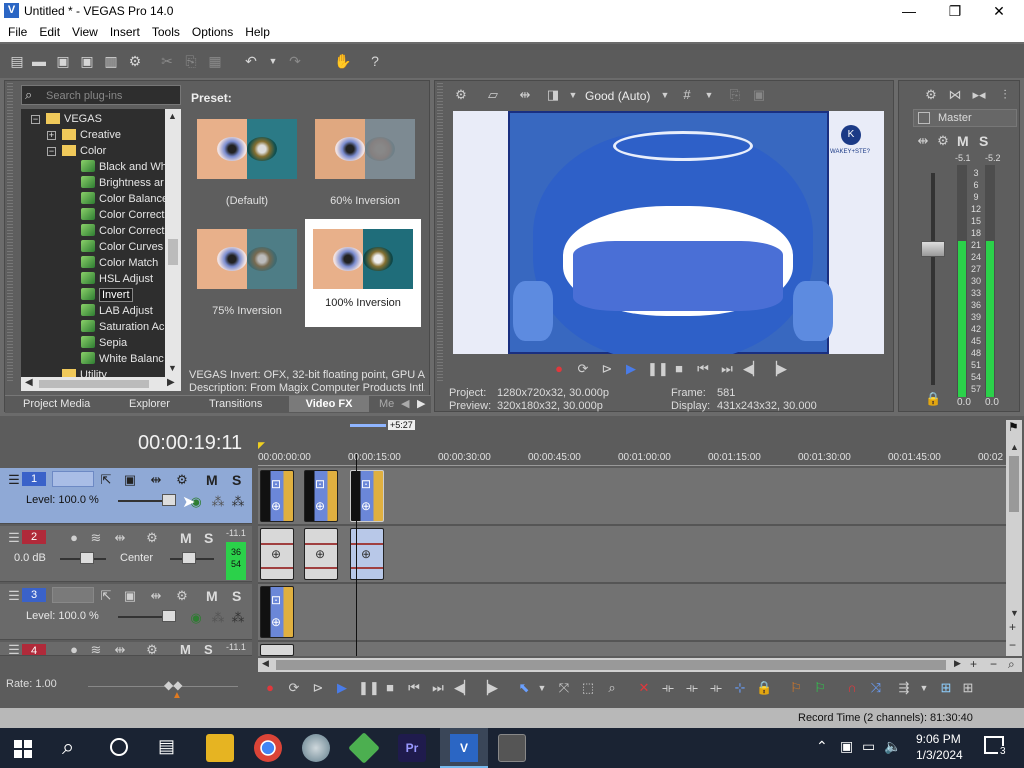 The image size is (1024, 768). Describe the element at coordinates (375, 61) in the screenshot. I see `help-icon: ?` at that location.